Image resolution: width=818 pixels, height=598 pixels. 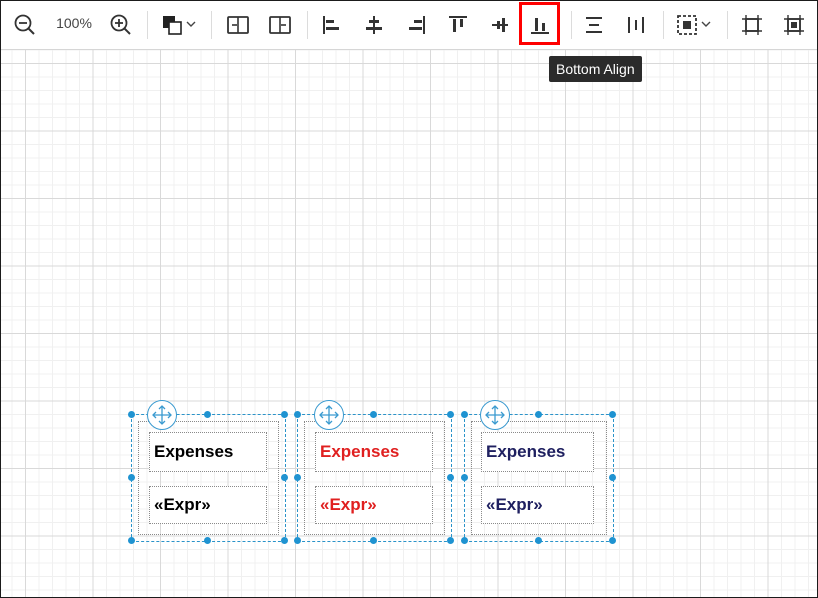 I want to click on crop-button, so click(x=752, y=25).